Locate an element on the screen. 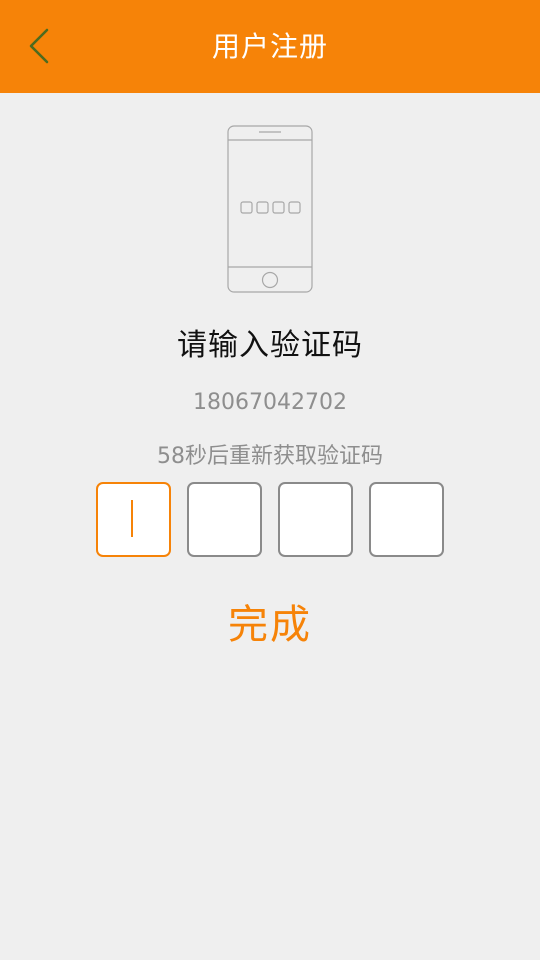  verification-code-inputs is located at coordinates (270, 519).